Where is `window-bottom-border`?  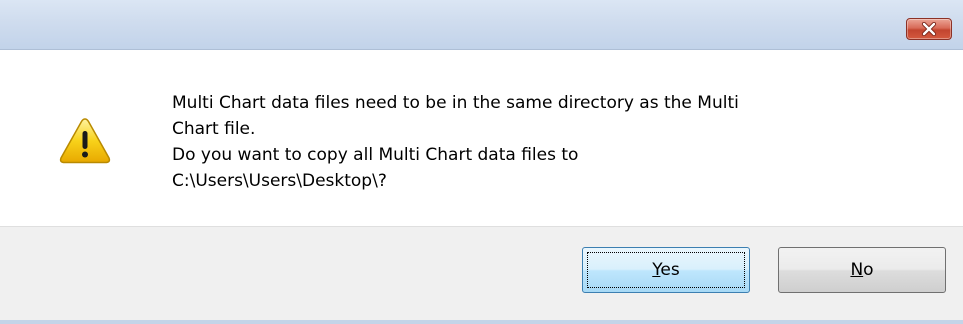 window-bottom-border is located at coordinates (481, 322).